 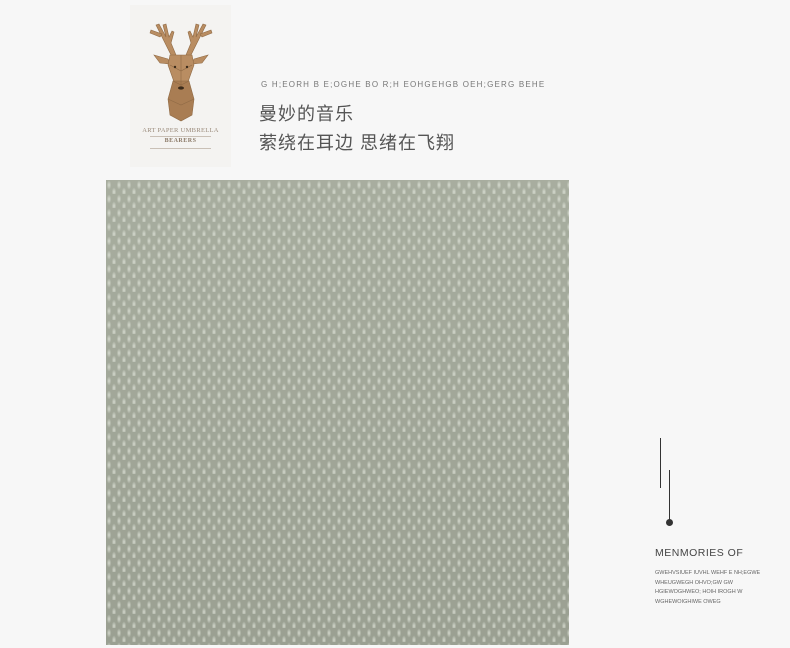 I want to click on side-note-title: MENMORIES OF, so click(x=699, y=553).